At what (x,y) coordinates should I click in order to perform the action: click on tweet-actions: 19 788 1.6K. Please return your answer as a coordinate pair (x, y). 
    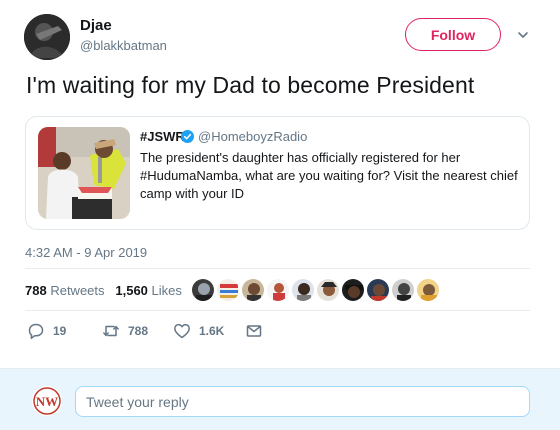
    Looking at the image, I should click on (177, 334).